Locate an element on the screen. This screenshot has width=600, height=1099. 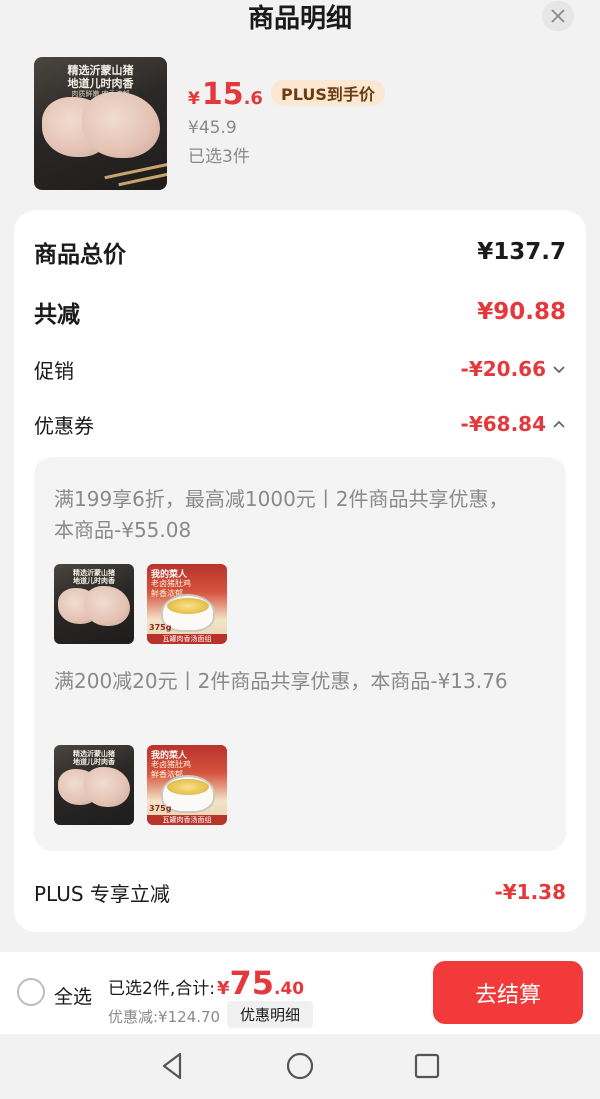
select-all-label: 全选 is located at coordinates (73, 995).